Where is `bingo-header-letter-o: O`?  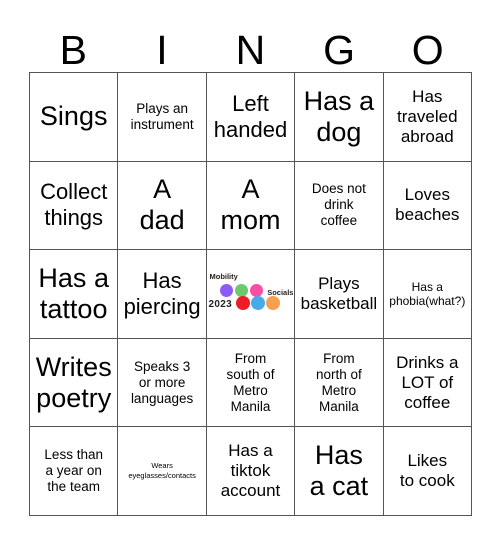
bingo-header-letter-o: O is located at coordinates (427, 50).